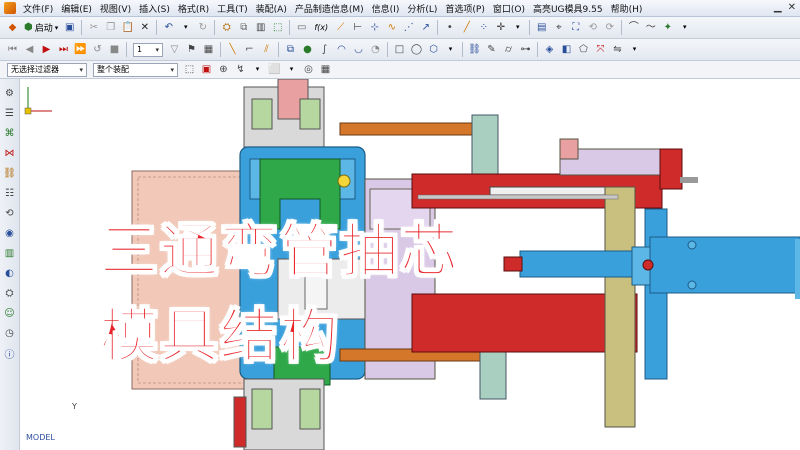  What do you see at coordinates (483, 27) in the screenshot?
I see `point-set-icon: ⁘` at bounding box center [483, 27].